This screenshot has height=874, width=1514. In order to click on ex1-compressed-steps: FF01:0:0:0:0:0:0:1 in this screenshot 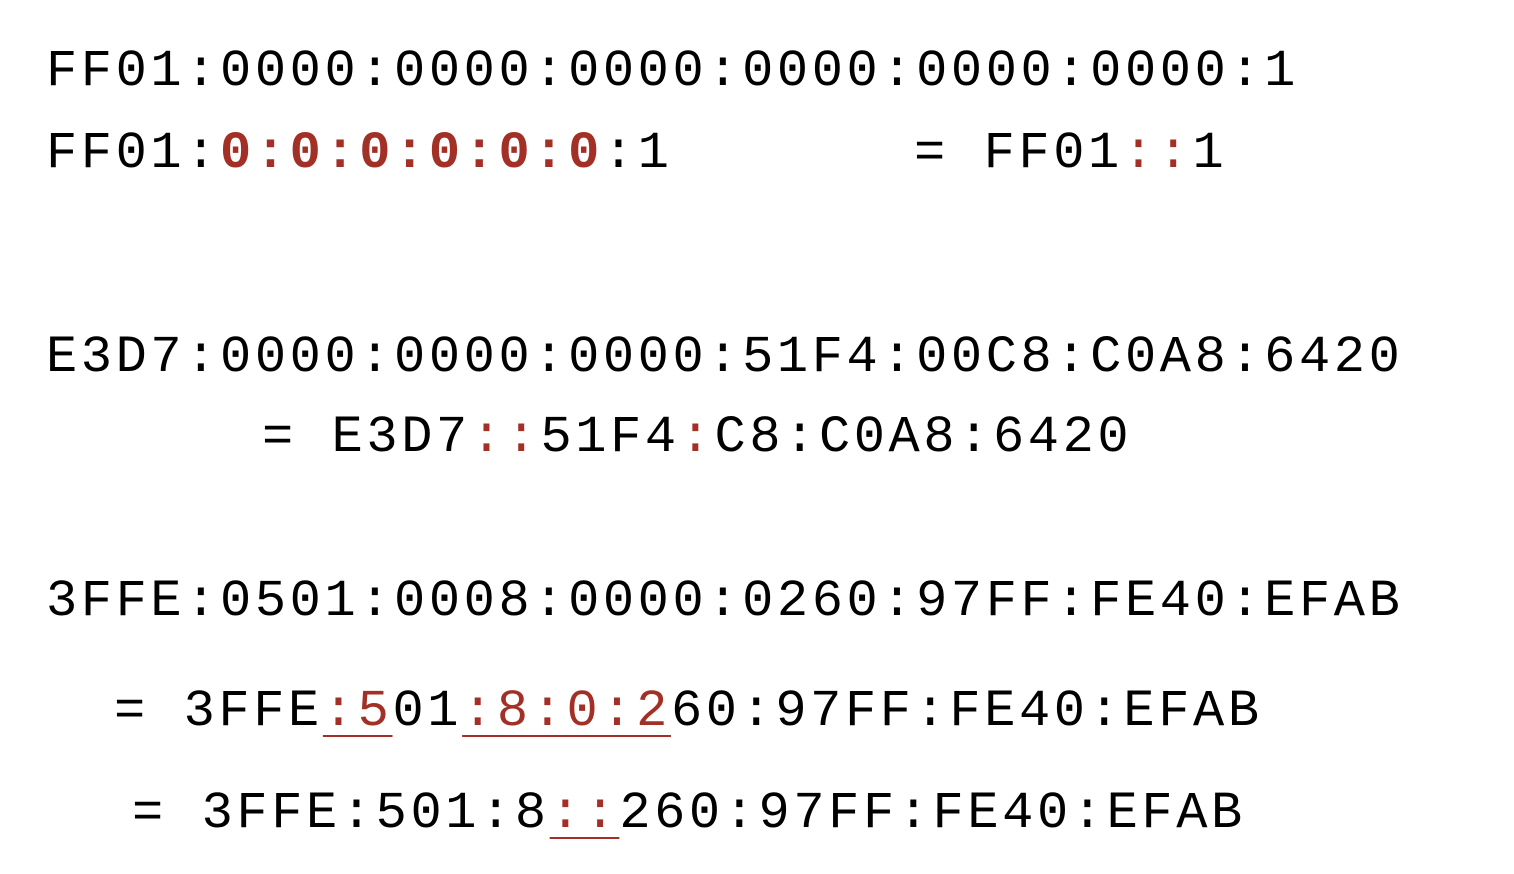, I will do `click(359, 154)`.